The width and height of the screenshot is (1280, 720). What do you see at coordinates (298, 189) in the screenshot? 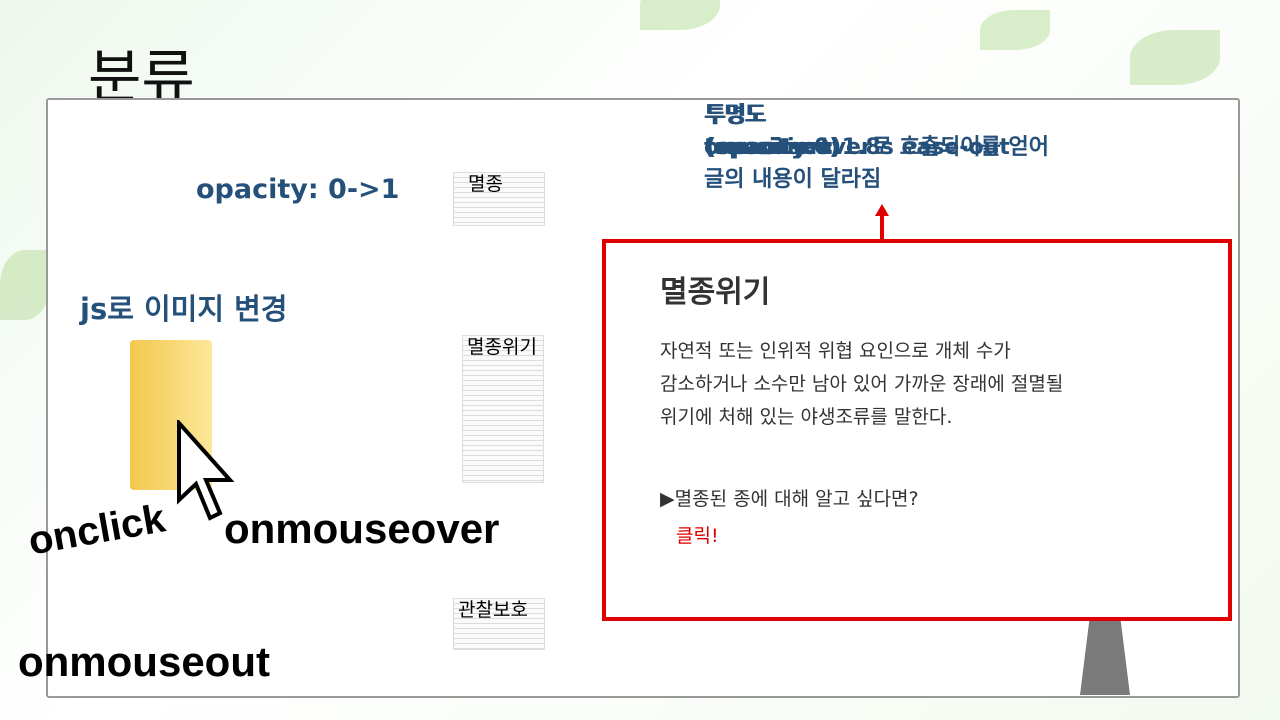
I see `opacity-label: opacity: 0->1` at bounding box center [298, 189].